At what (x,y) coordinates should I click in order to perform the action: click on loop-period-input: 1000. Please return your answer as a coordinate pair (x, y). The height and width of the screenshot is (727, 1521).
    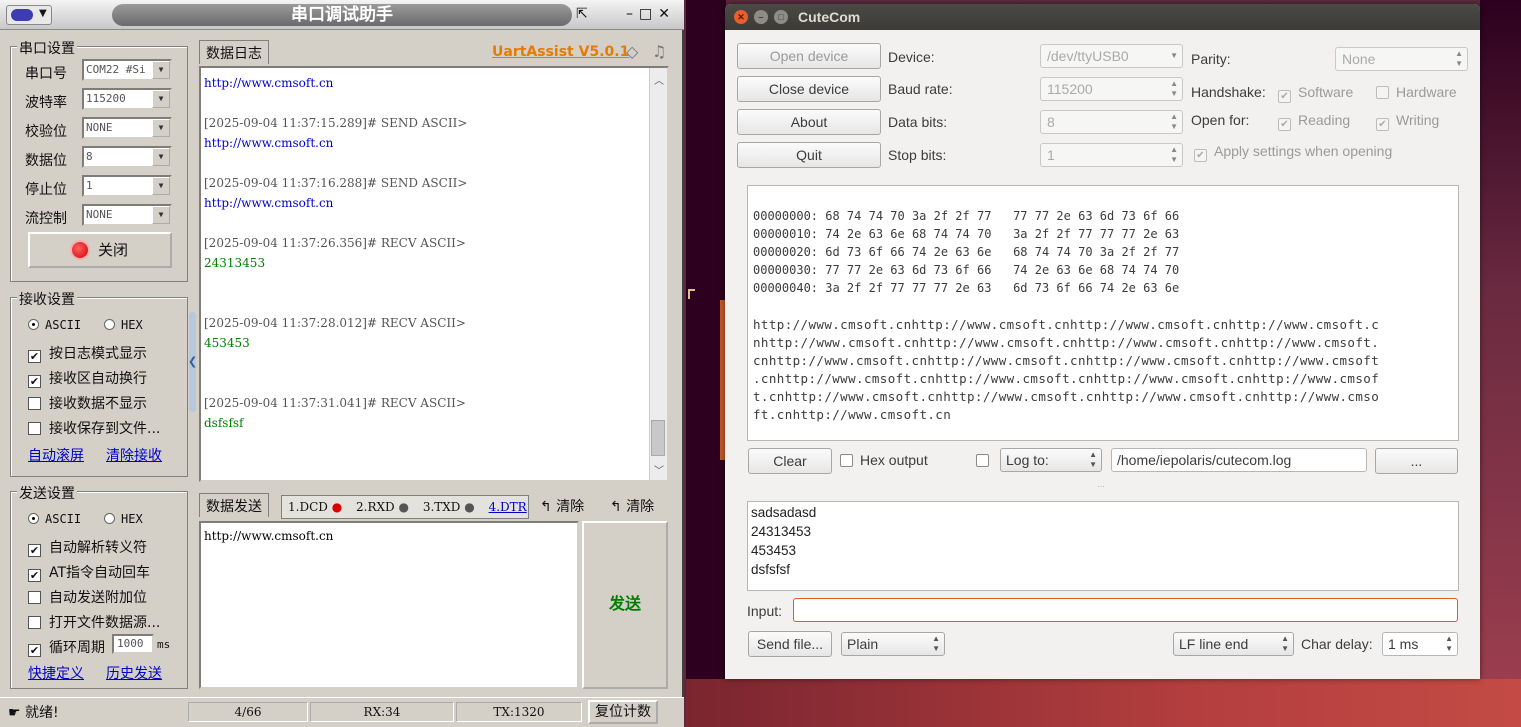
    Looking at the image, I should click on (133, 644).